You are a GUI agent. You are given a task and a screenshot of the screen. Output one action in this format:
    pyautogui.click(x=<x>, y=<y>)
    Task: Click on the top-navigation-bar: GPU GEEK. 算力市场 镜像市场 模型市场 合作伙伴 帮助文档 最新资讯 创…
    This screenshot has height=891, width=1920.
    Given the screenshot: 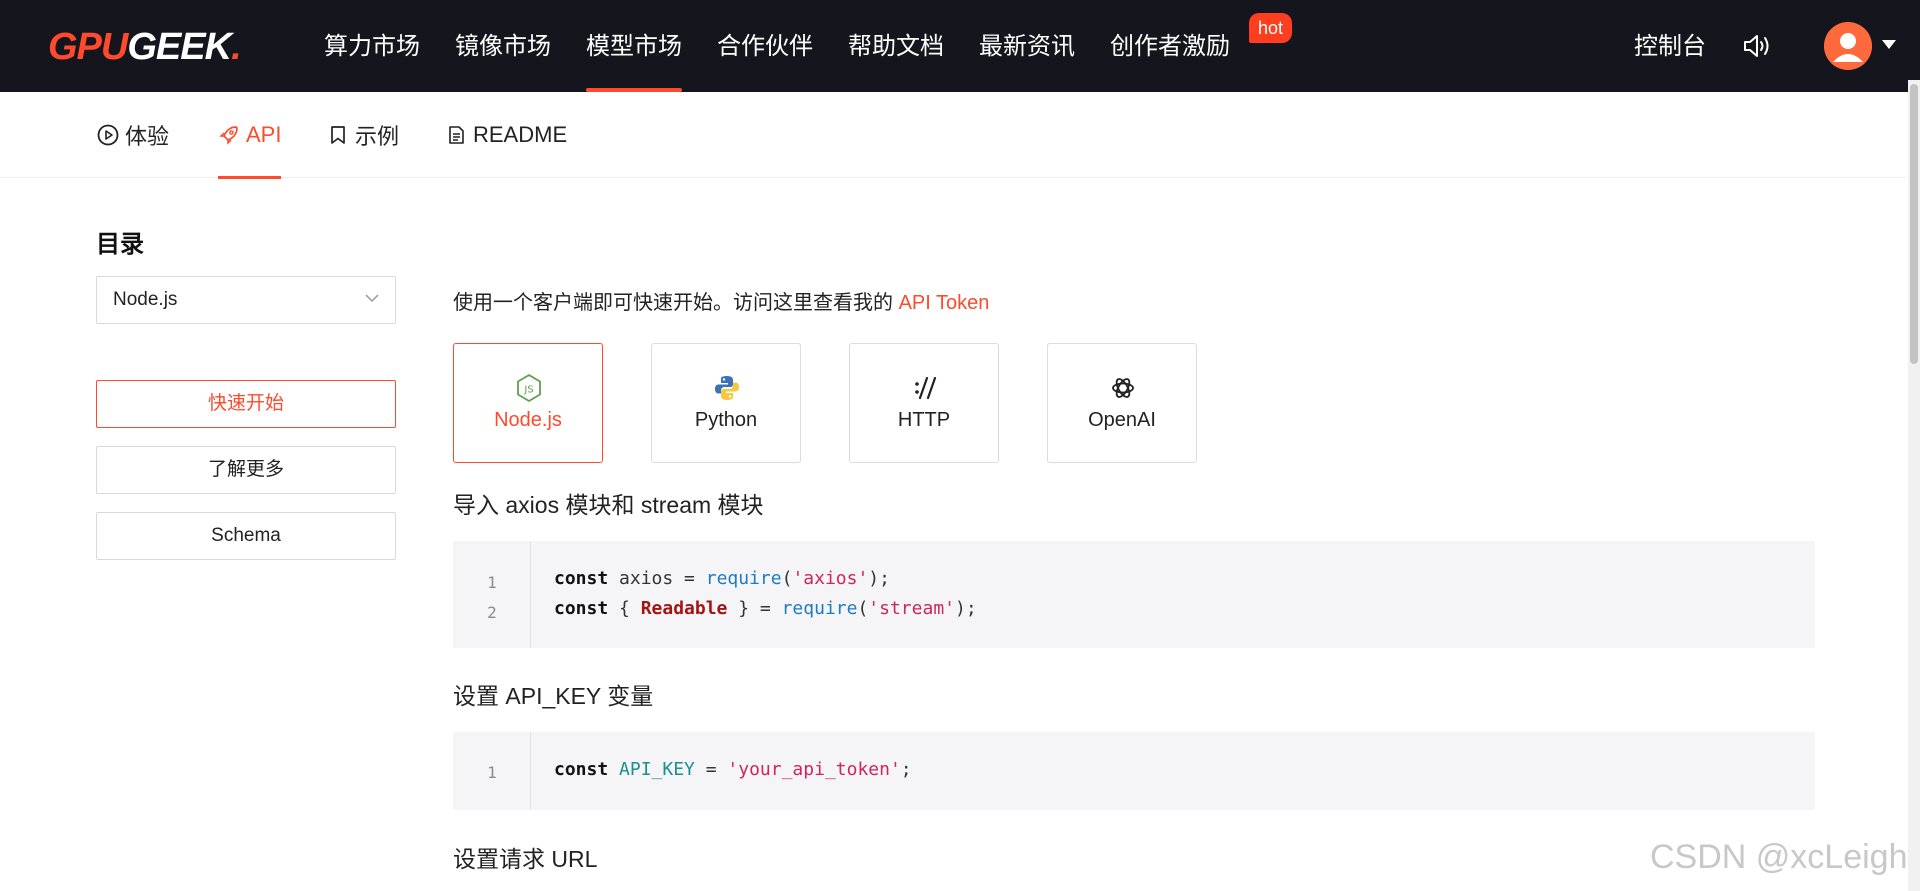 What is the action you would take?
    pyautogui.click(x=960, y=46)
    